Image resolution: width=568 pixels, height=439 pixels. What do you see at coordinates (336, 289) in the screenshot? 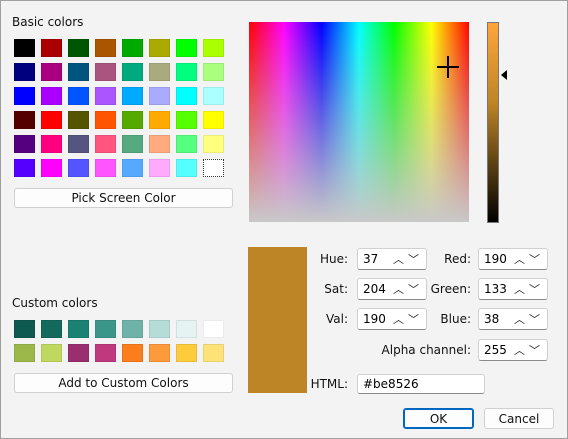
I see `sat-label: Sat:` at bounding box center [336, 289].